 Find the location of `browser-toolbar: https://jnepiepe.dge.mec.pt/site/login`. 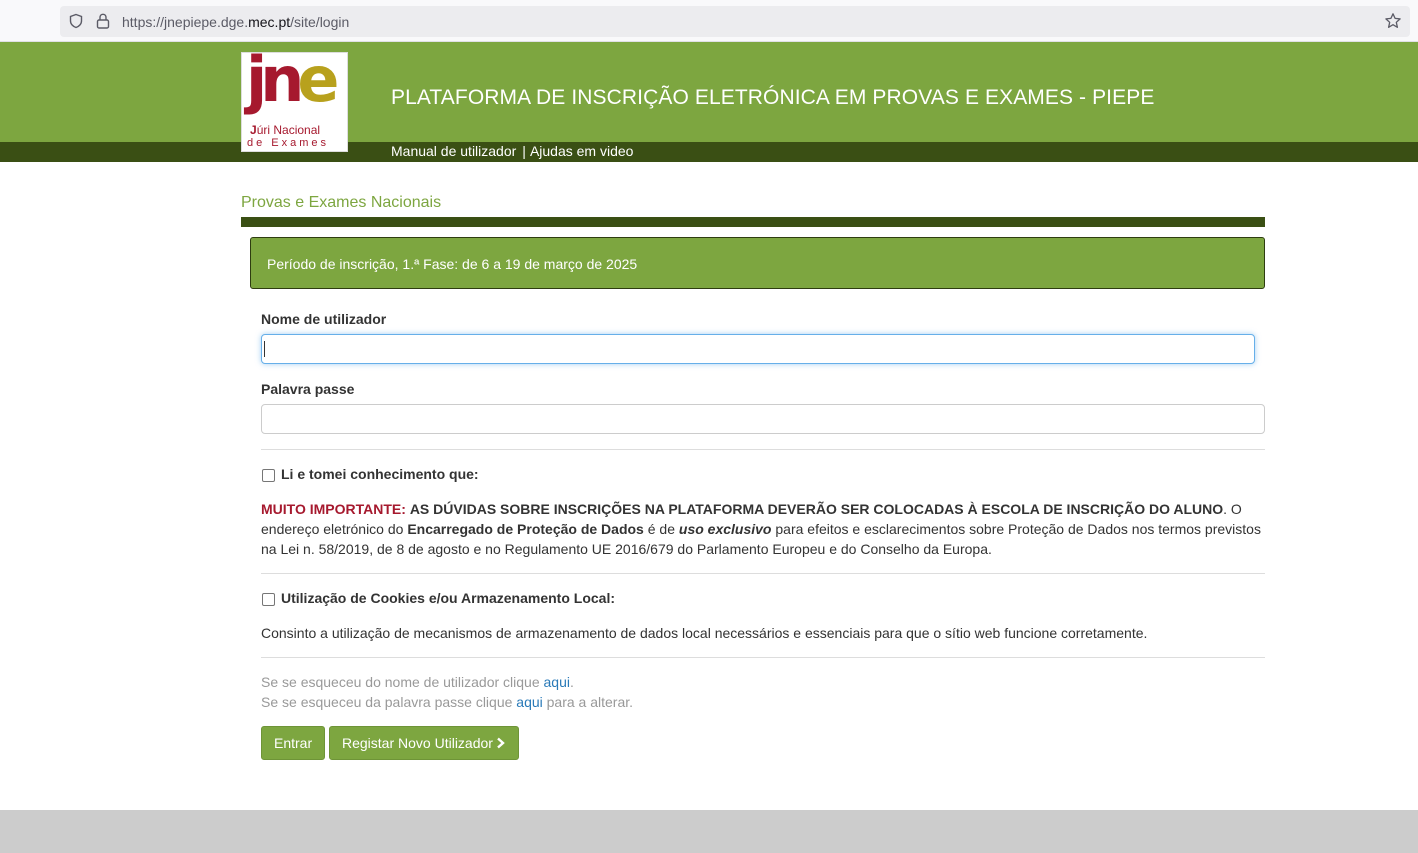

browser-toolbar: https://jnepiepe.dge.mec.pt/site/login is located at coordinates (709, 21).